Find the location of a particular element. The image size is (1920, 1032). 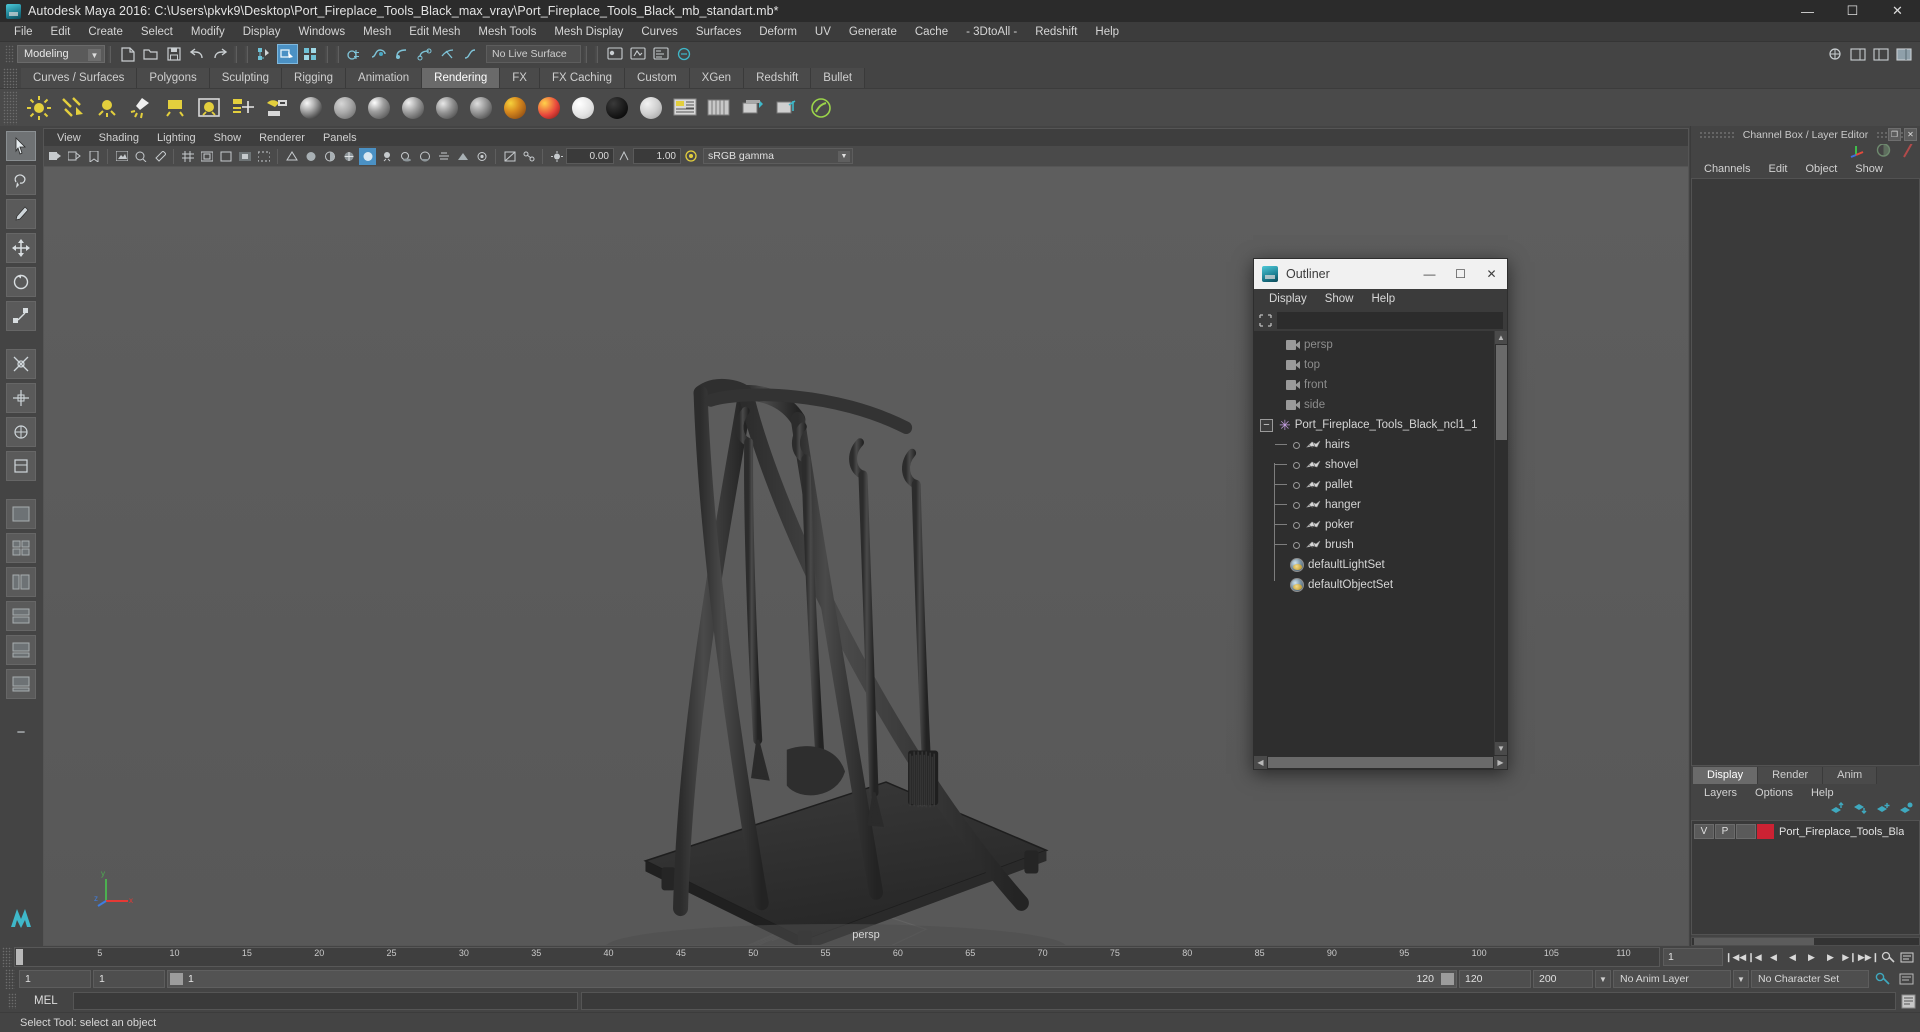

shelf-tab-bullet: Bullet is located at coordinates (838, 78).